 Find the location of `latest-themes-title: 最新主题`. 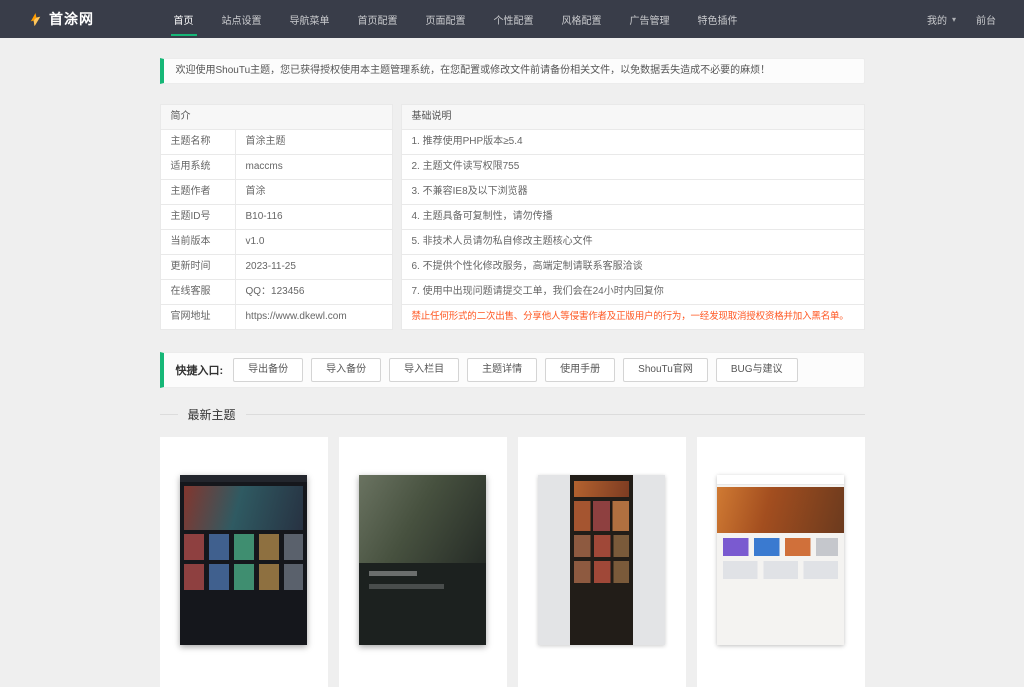

latest-themes-title: 最新主题 is located at coordinates (211, 415).